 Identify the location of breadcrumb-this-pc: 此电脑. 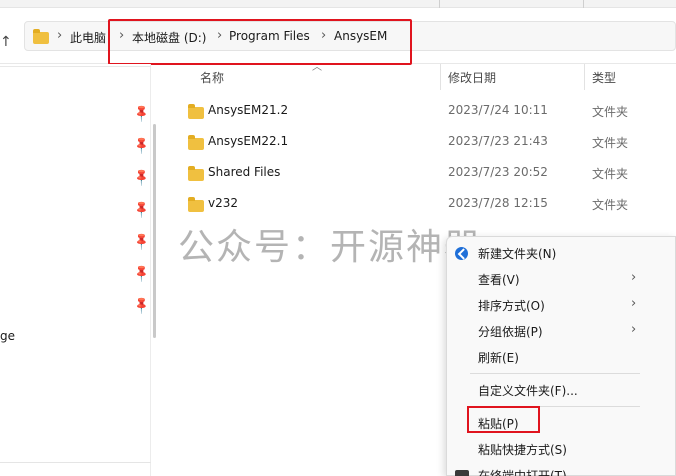
(88, 37).